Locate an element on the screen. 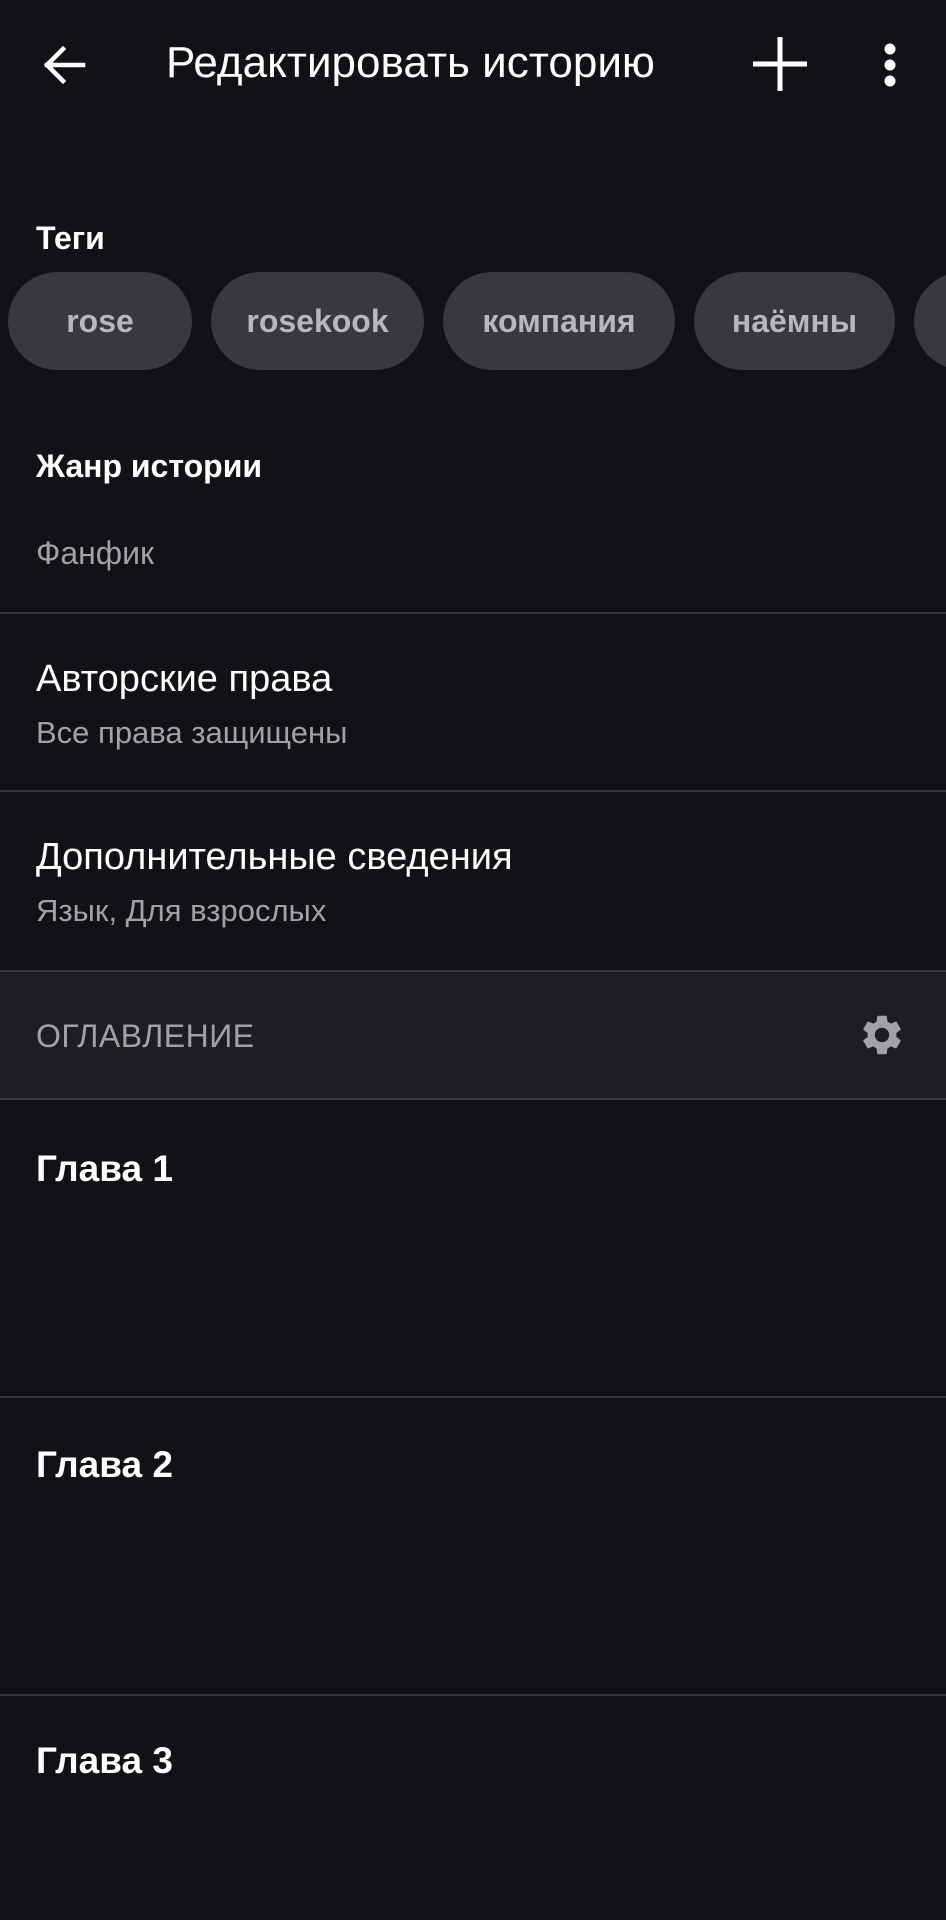 The width and height of the screenshot is (946, 1920). chapter-row: Глава 3 is located at coordinates (473, 1808).